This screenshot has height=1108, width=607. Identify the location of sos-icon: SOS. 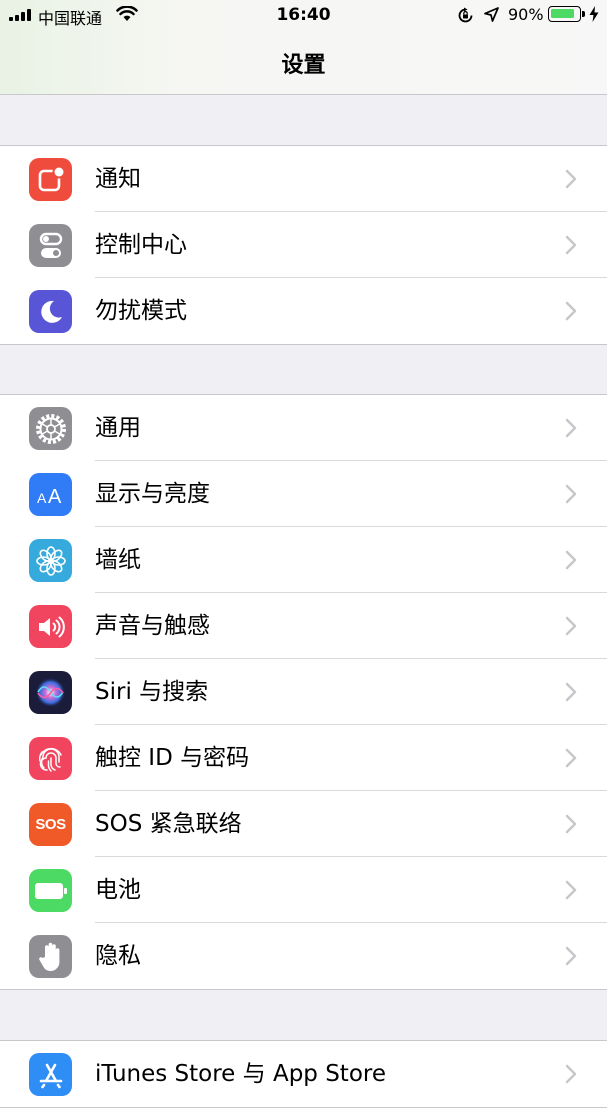
(50, 824).